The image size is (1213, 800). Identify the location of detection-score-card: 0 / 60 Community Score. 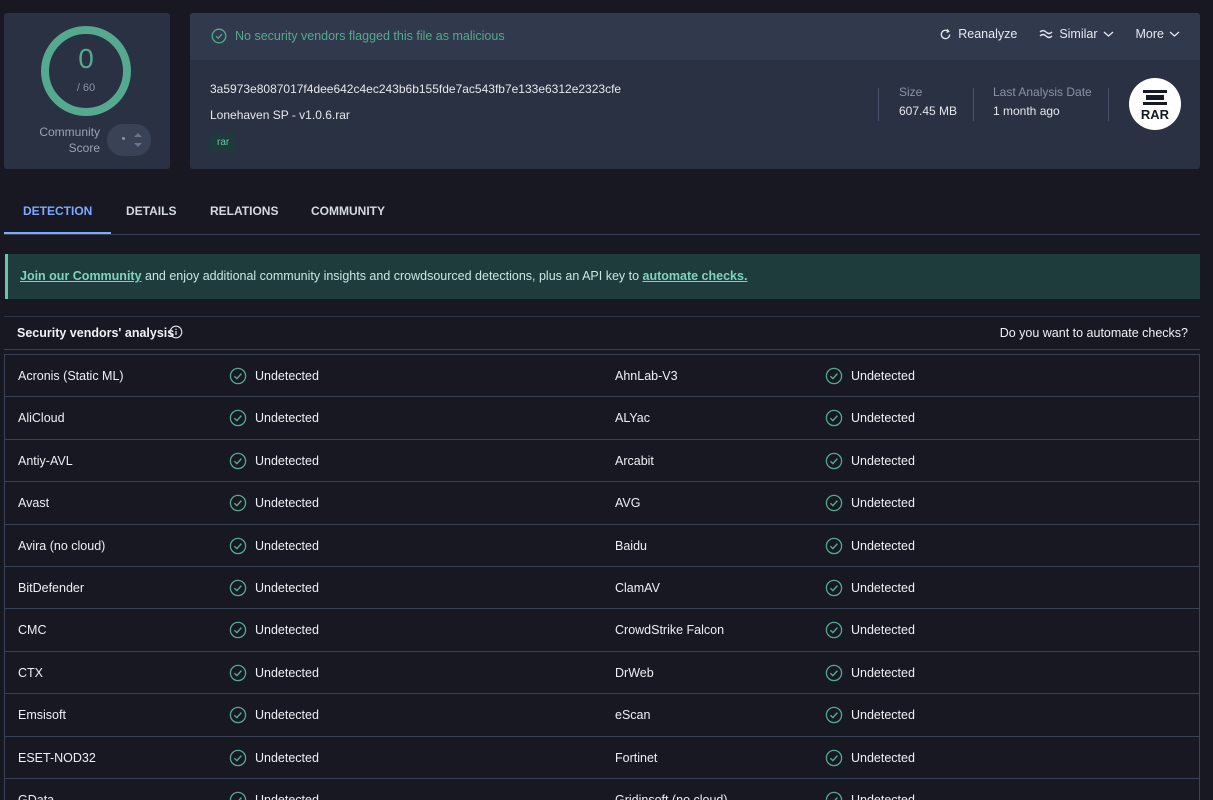
(87, 91).